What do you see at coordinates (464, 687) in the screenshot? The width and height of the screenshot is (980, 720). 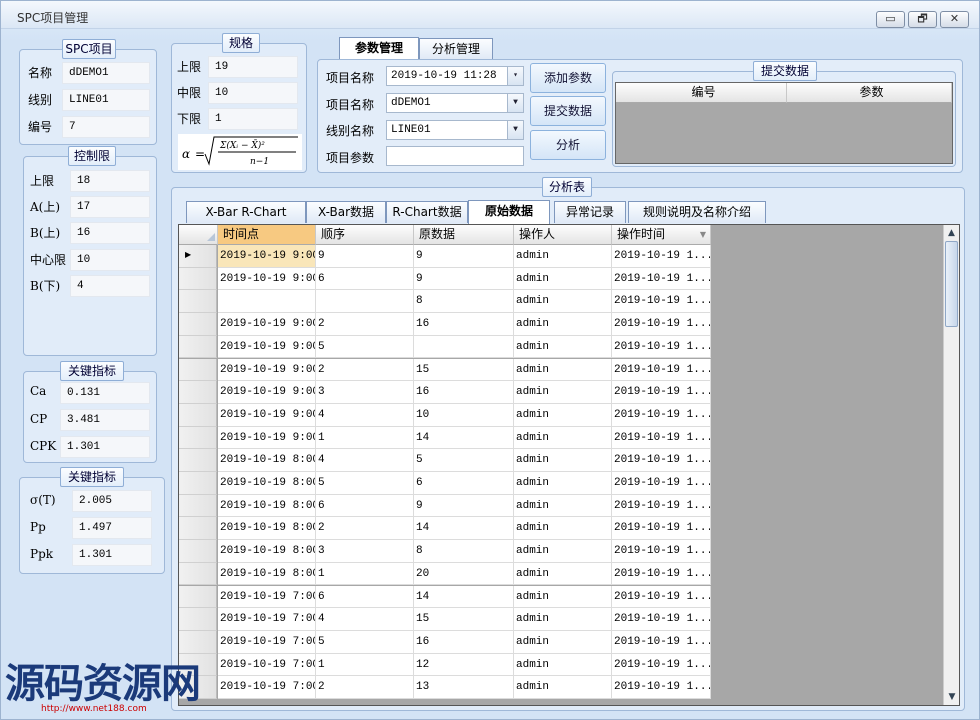 I see `cell-raw-data: 13` at bounding box center [464, 687].